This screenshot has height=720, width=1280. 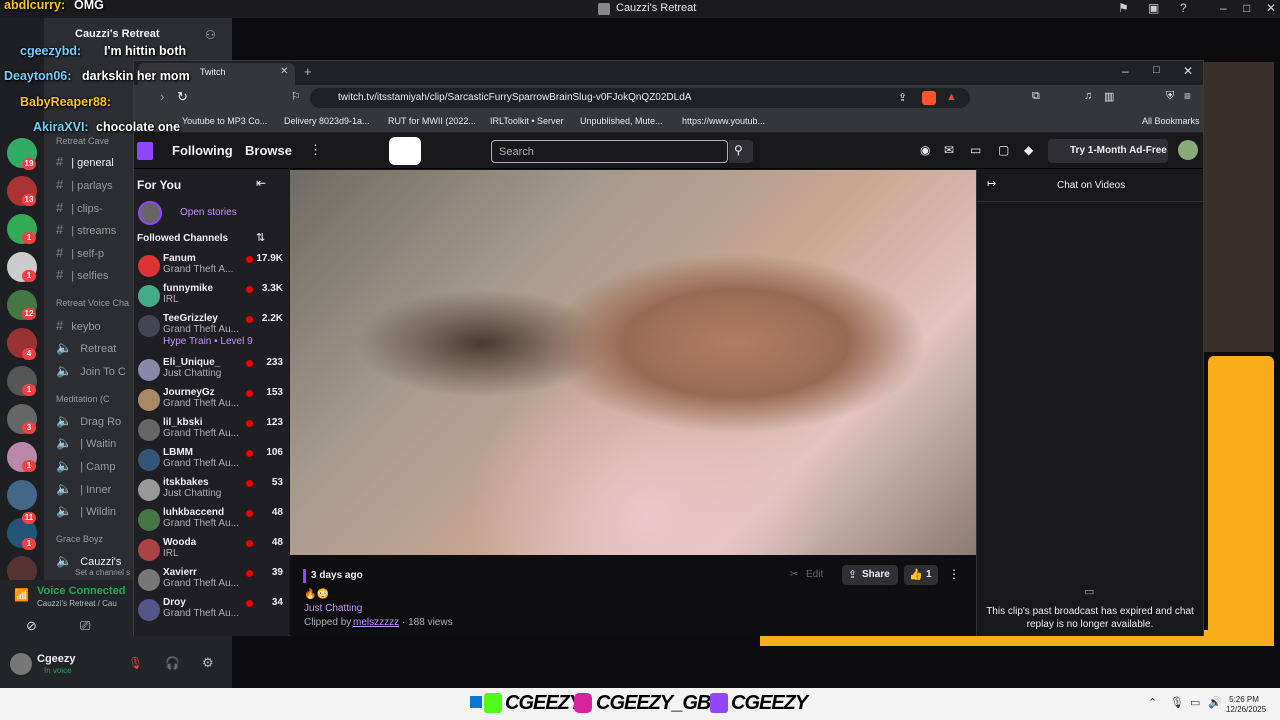 What do you see at coordinates (210, 552) in the screenshot?
I see `followed-channel: Wooda IRL 48` at bounding box center [210, 552].